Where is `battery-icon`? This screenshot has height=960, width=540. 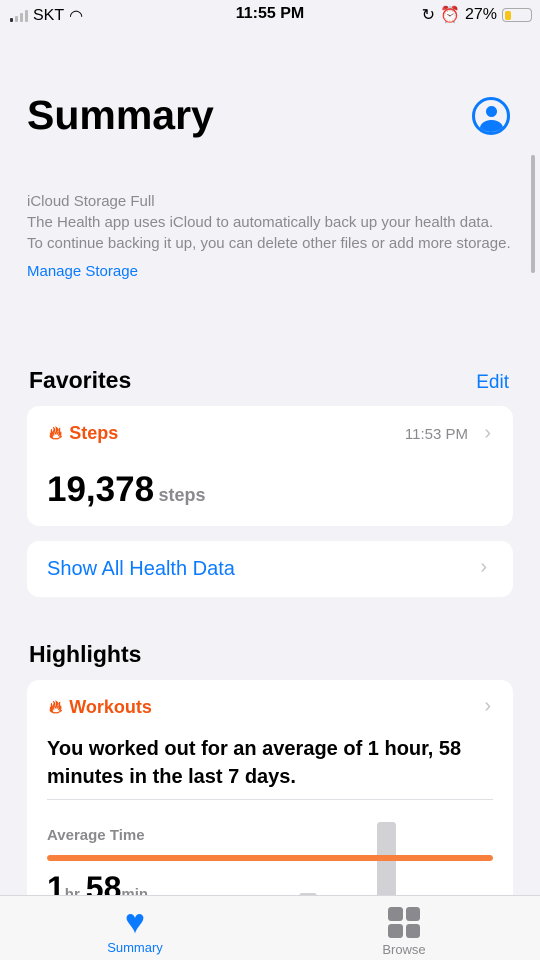
battery-icon is located at coordinates (517, 15).